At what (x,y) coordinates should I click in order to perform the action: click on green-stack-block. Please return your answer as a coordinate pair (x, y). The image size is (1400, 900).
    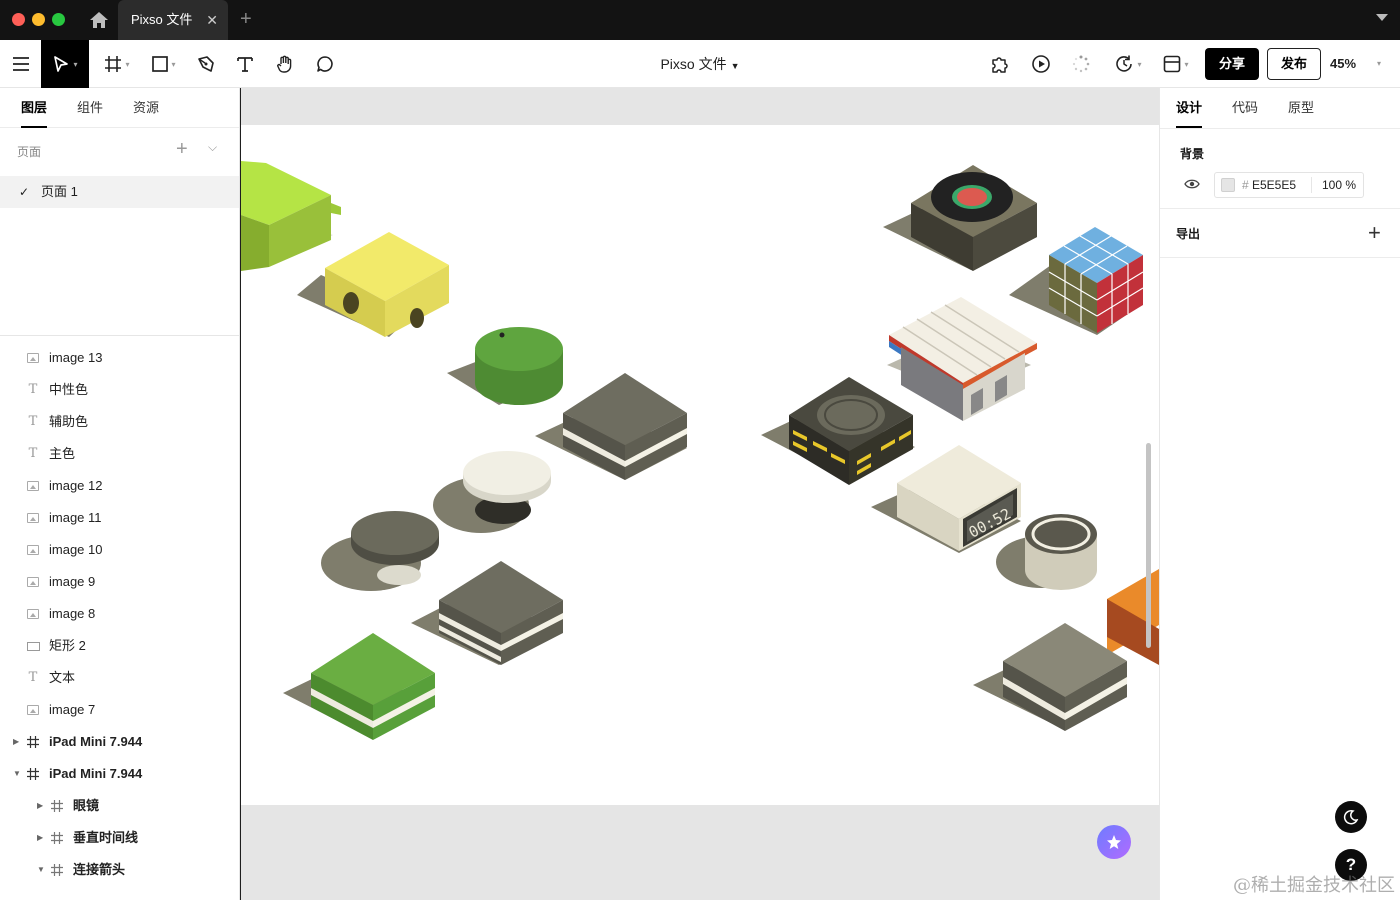
    Looking at the image, I should click on (359, 686).